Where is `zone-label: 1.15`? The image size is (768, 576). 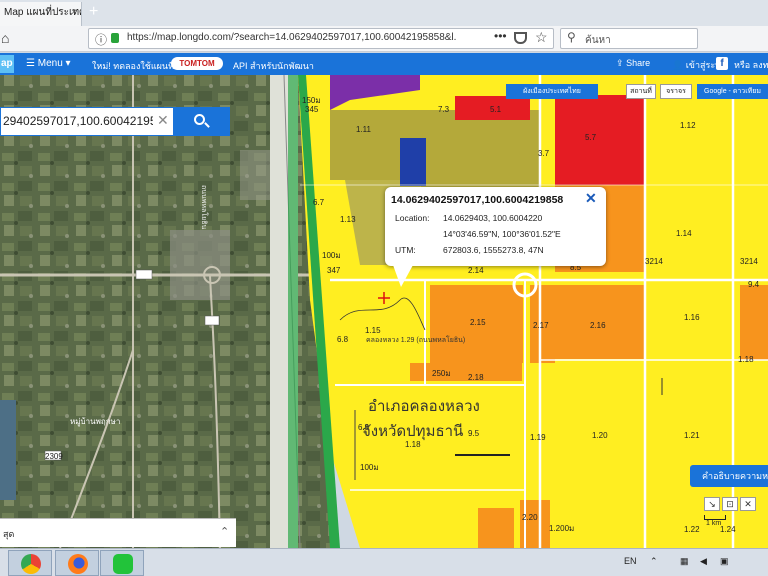
zone-label: 1.15 is located at coordinates (373, 330).